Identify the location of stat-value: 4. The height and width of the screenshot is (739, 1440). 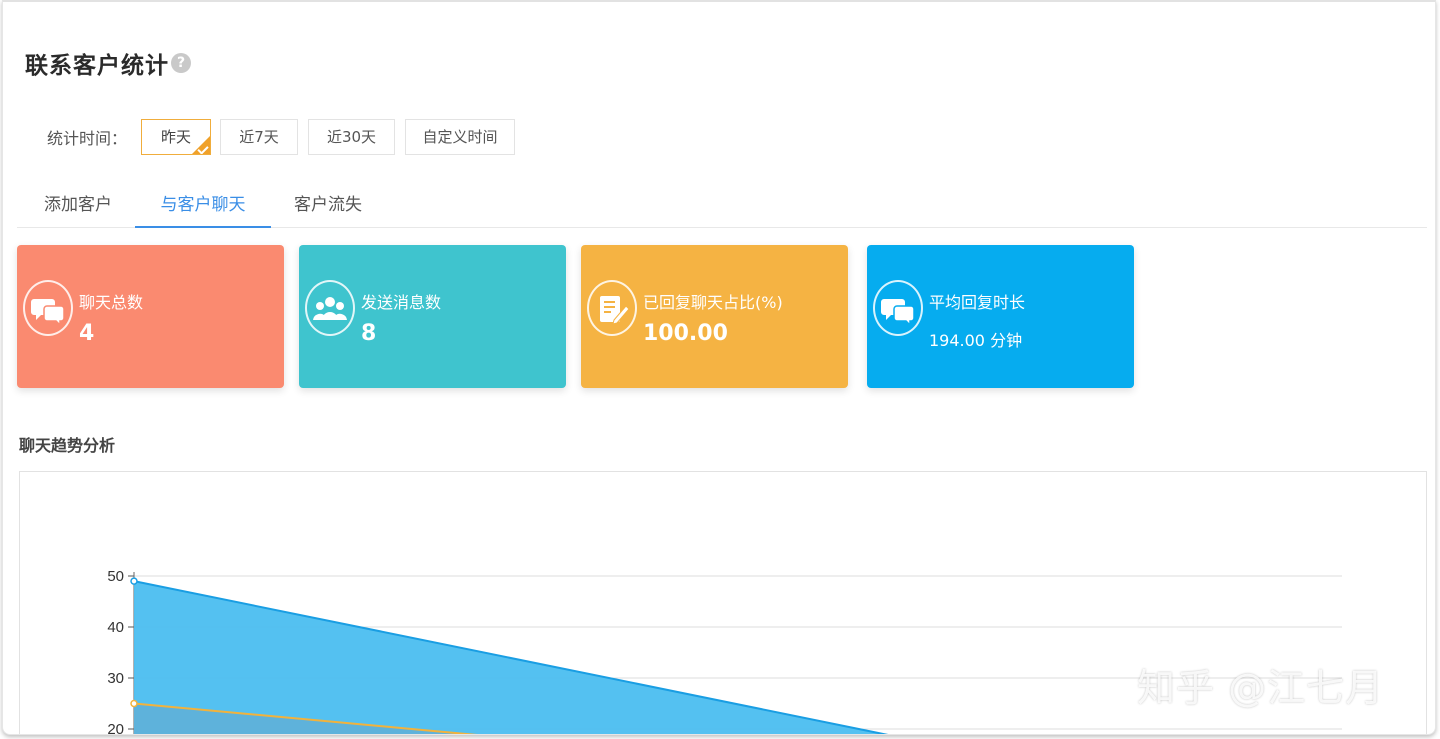
(87, 333).